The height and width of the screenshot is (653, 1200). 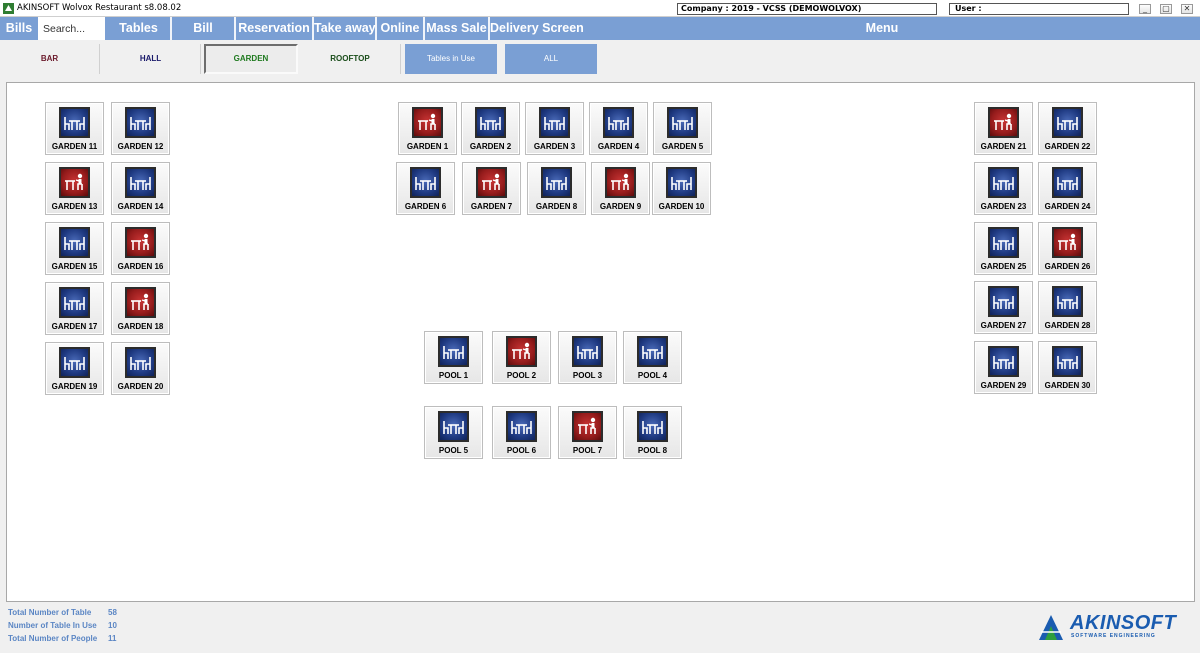 What do you see at coordinates (140, 326) in the screenshot?
I see `table-label: GARDEN 18` at bounding box center [140, 326].